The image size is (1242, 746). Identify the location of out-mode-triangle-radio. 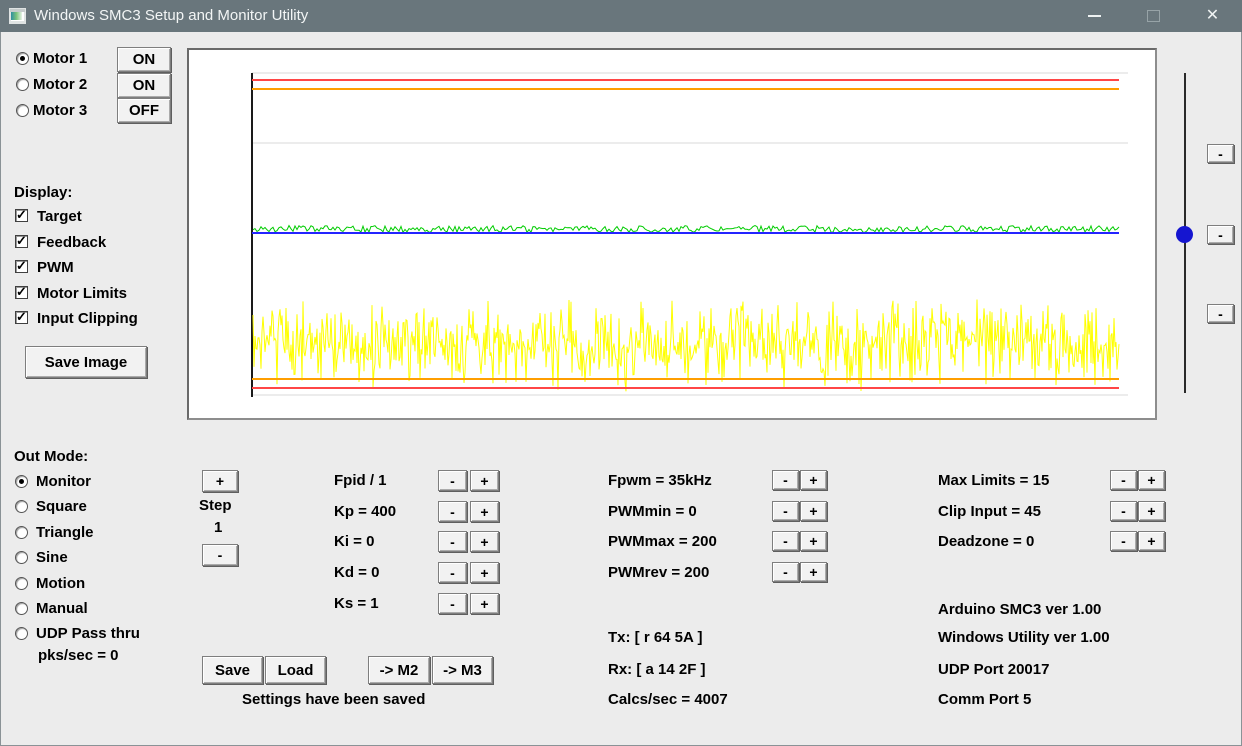
(21, 532).